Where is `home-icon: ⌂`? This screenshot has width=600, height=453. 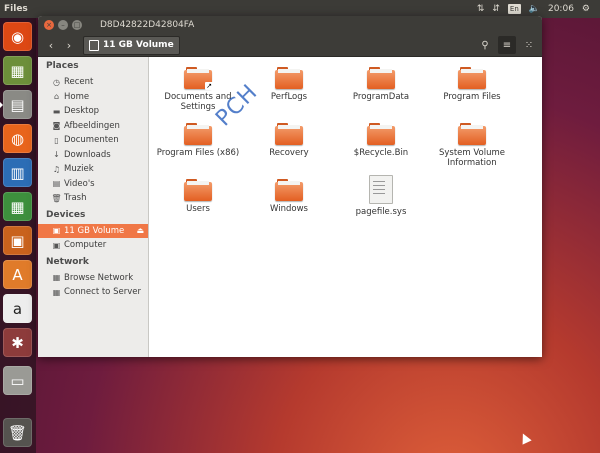 home-icon: ⌂ is located at coordinates (56, 97).